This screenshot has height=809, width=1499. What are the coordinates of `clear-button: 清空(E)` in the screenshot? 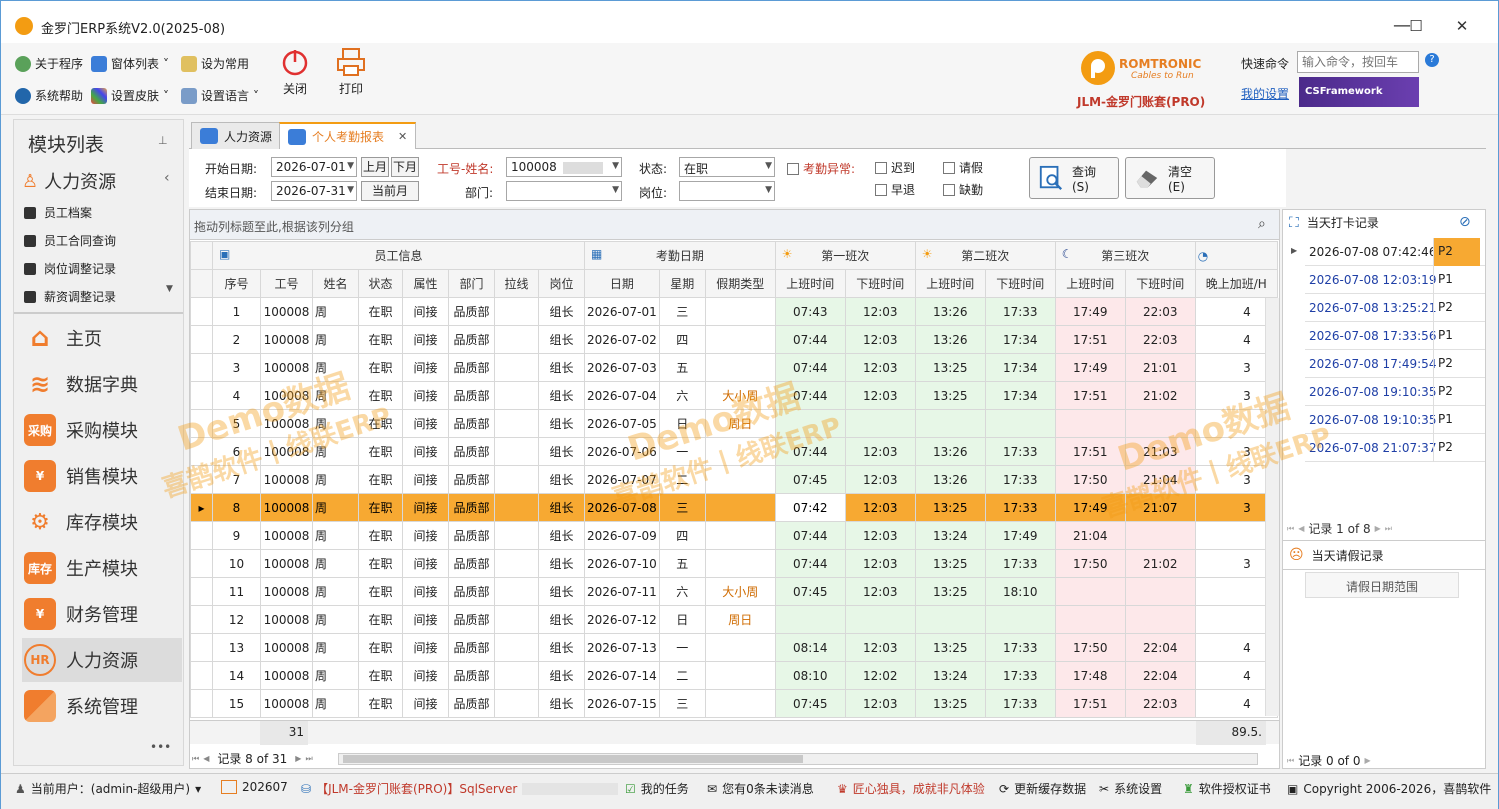 It's located at (1170, 178).